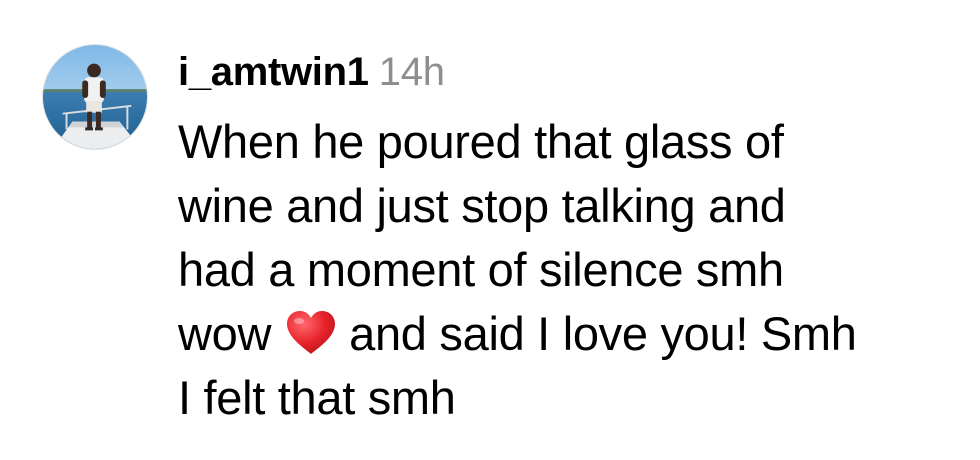 The image size is (980, 460). I want to click on timestamp: 14h, so click(411, 72).